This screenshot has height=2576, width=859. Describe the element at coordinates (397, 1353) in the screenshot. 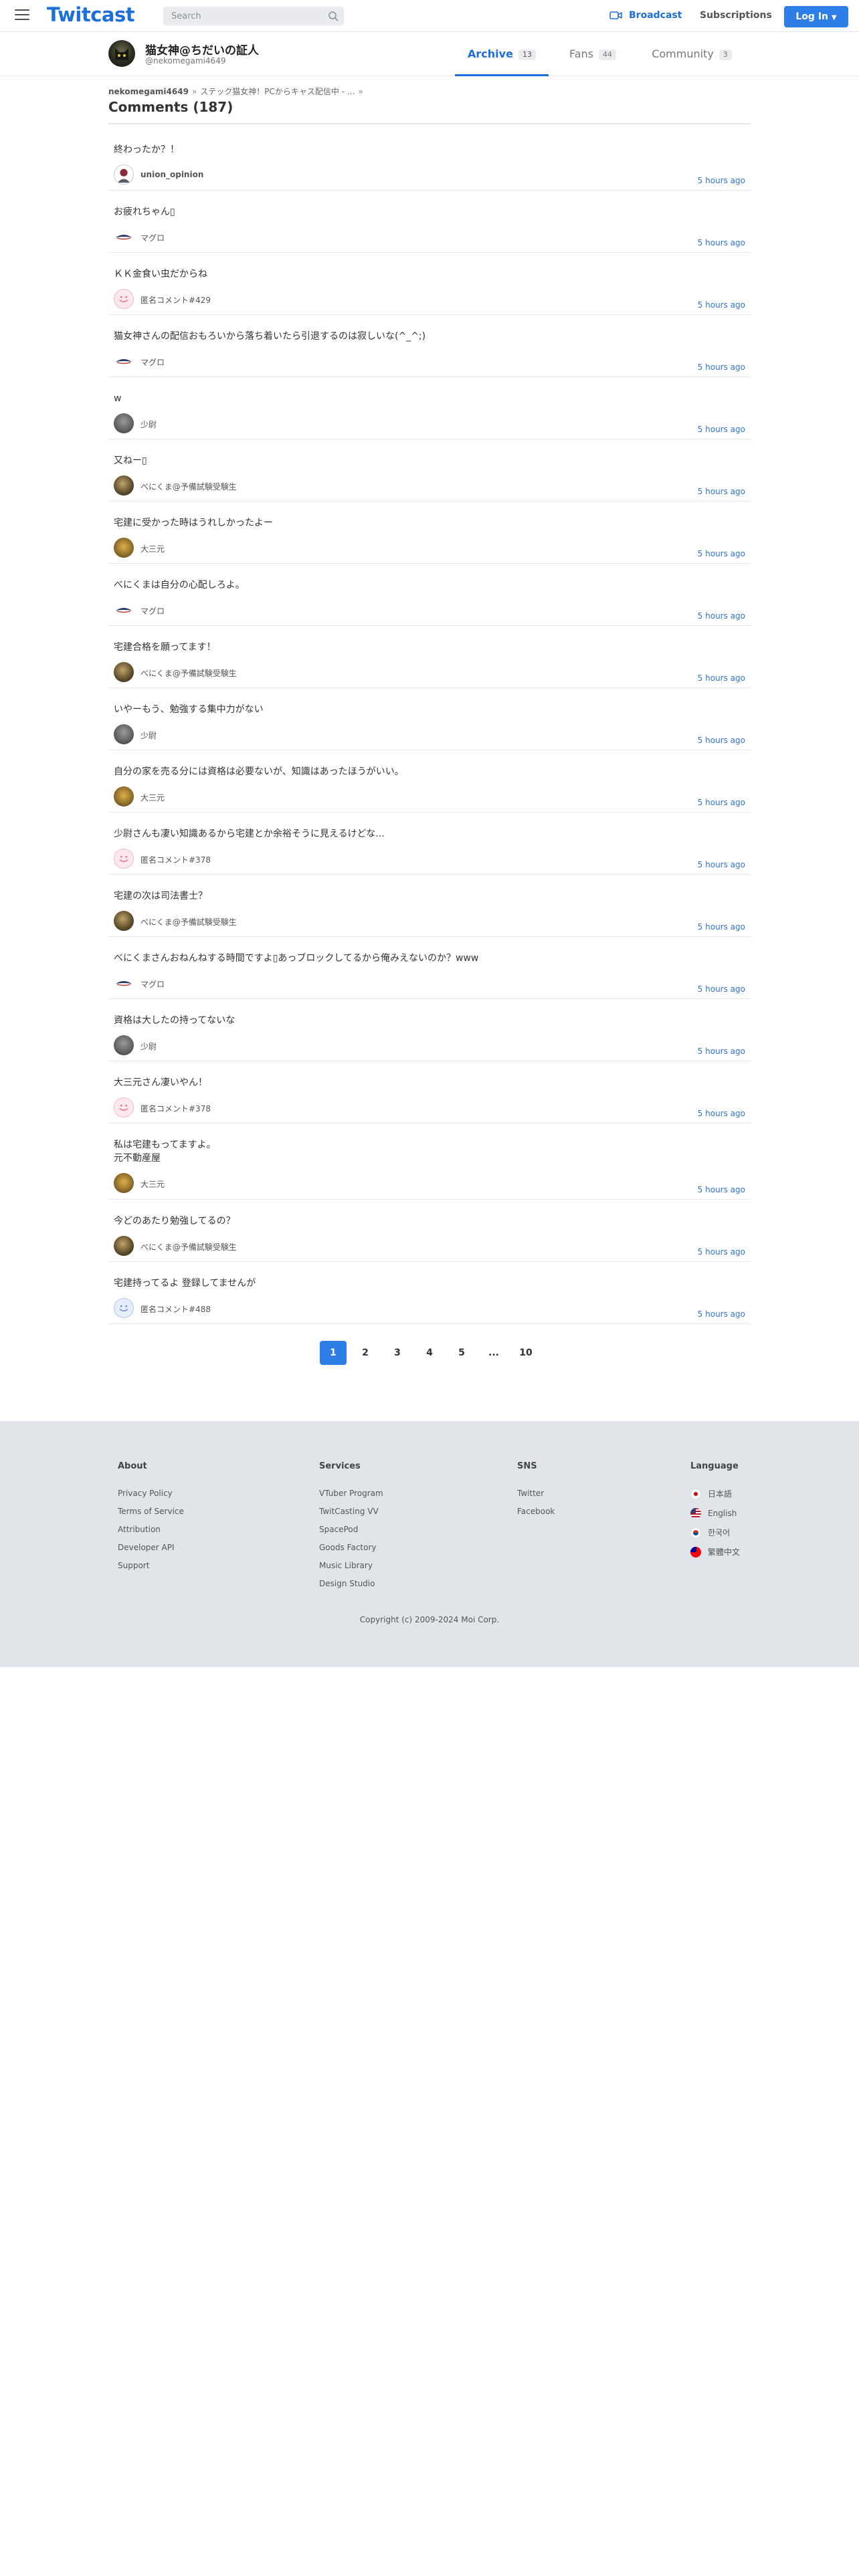

I see `page-button-3: 3` at that location.